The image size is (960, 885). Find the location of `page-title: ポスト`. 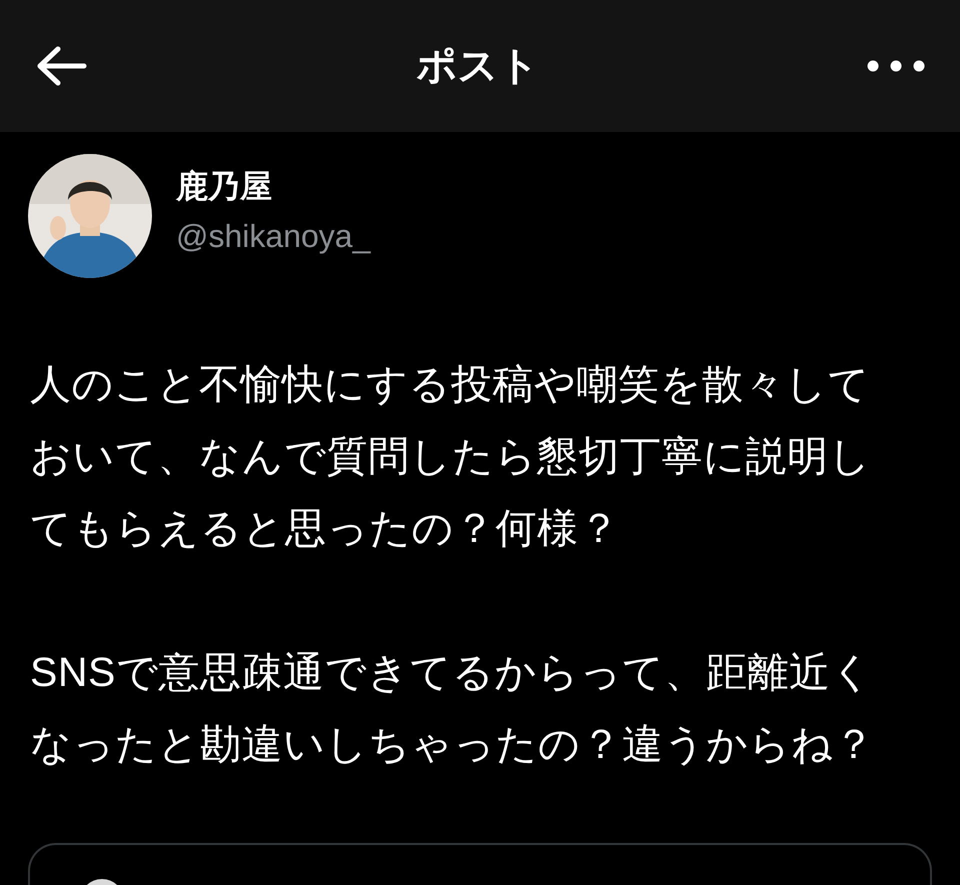

page-title: ポスト is located at coordinates (478, 66).